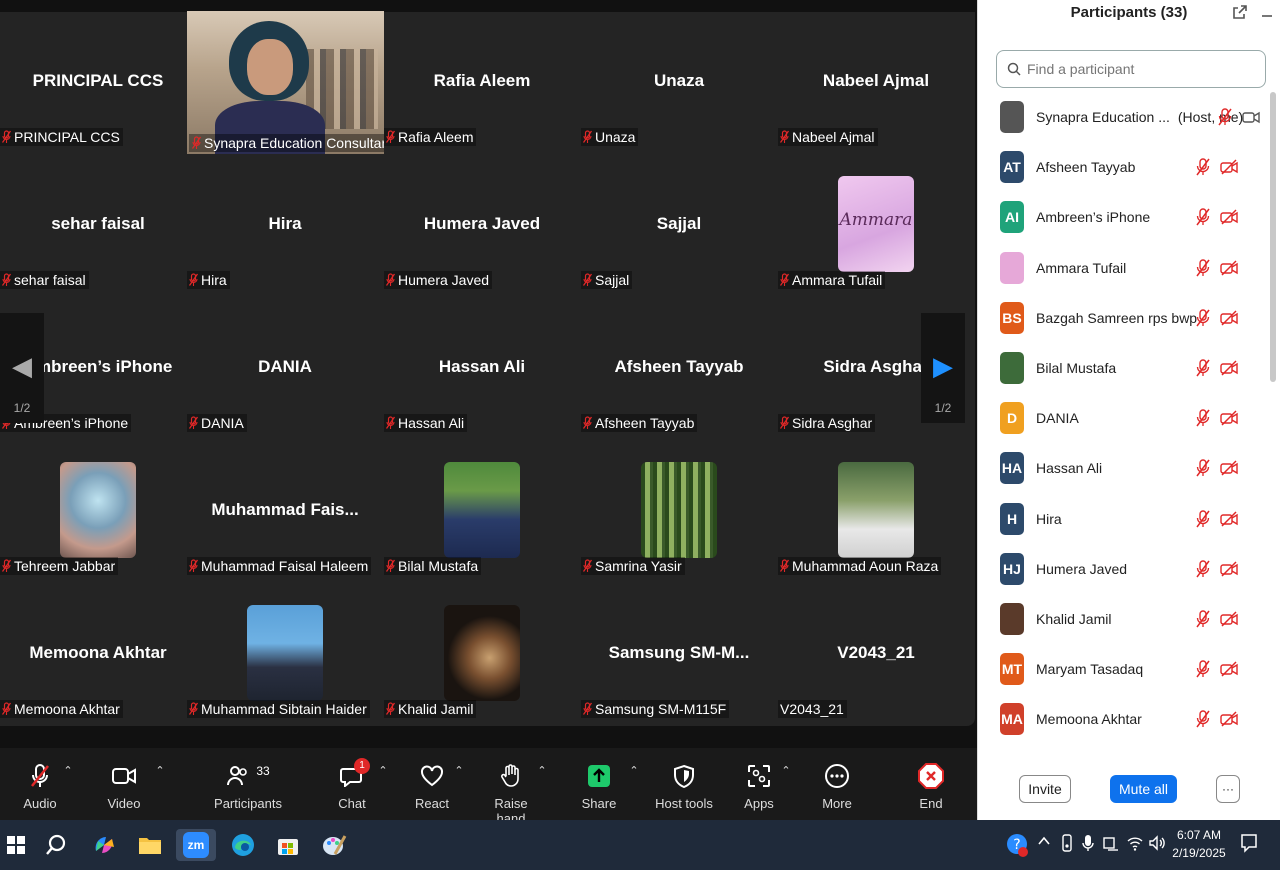 This screenshot has width=1280, height=870. What do you see at coordinates (1123, 368) in the screenshot?
I see `participant-row: Bilal Mustafa` at bounding box center [1123, 368].